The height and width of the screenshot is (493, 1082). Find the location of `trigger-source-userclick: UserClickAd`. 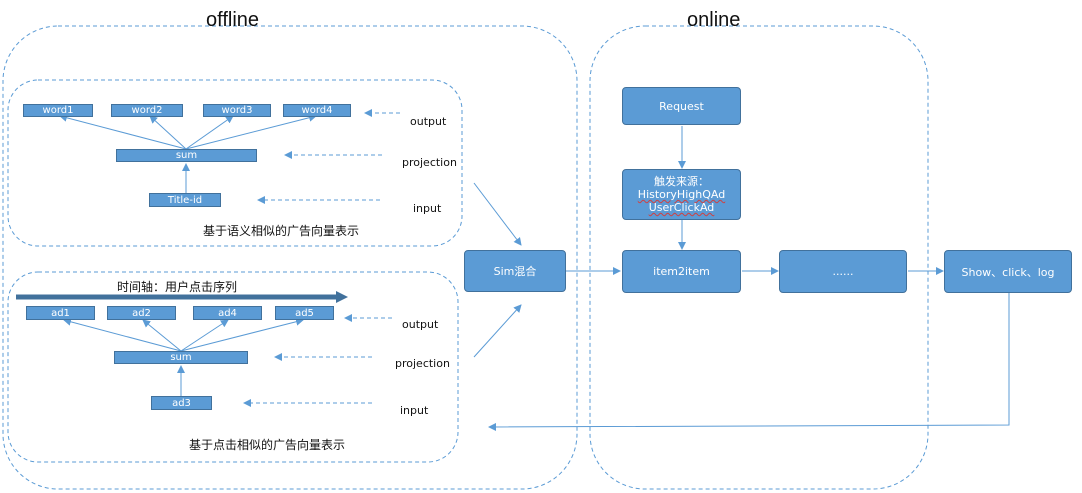

trigger-source-userclick: UserClickAd is located at coordinates (681, 207).